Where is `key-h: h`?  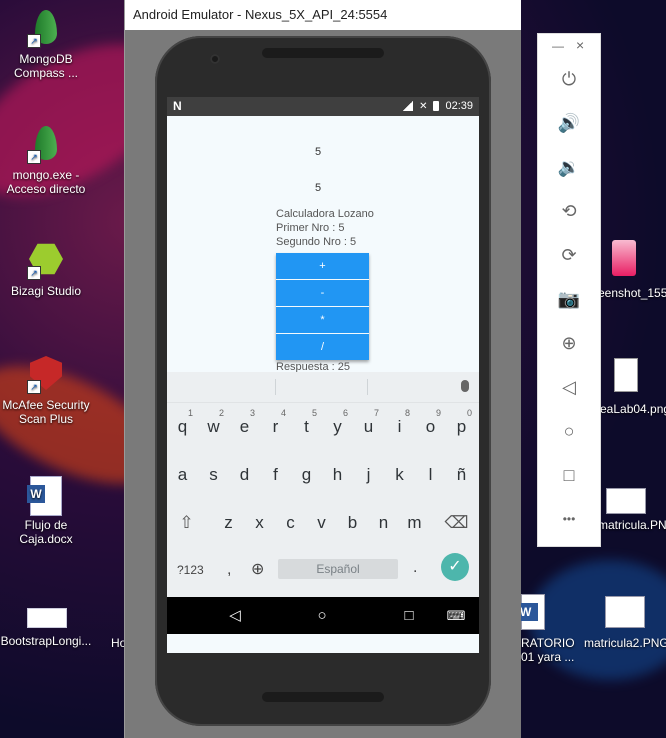 key-h: h is located at coordinates (337, 475).